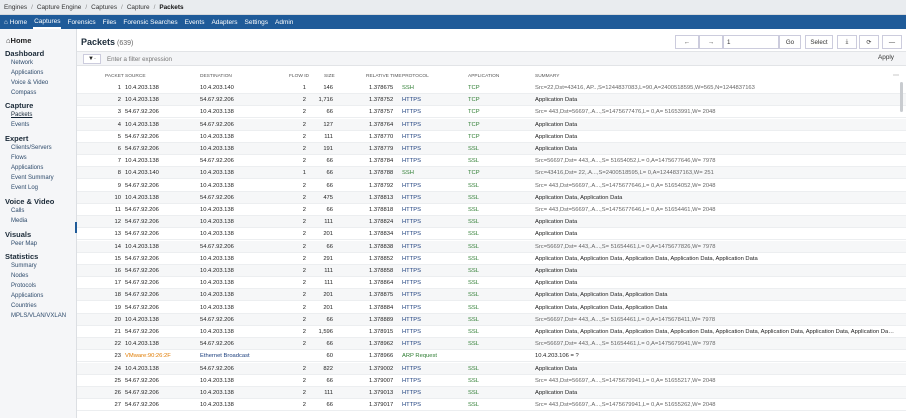  Describe the element at coordinates (819, 42) in the screenshot. I see `select-button: Select` at that location.